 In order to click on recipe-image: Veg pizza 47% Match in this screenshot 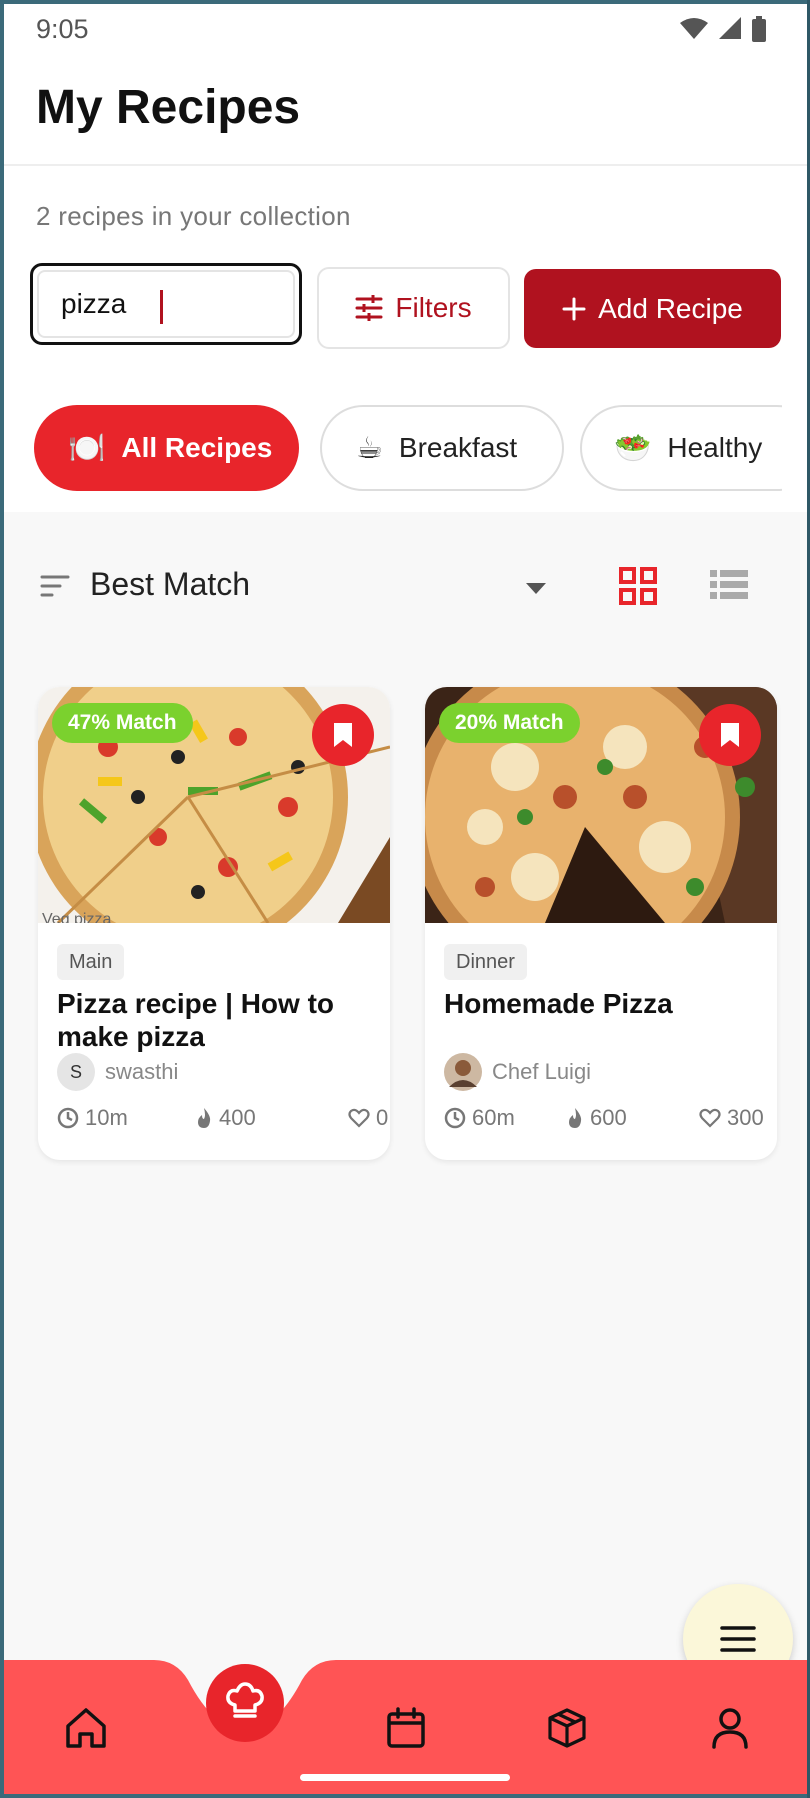, I will do `click(214, 805)`.